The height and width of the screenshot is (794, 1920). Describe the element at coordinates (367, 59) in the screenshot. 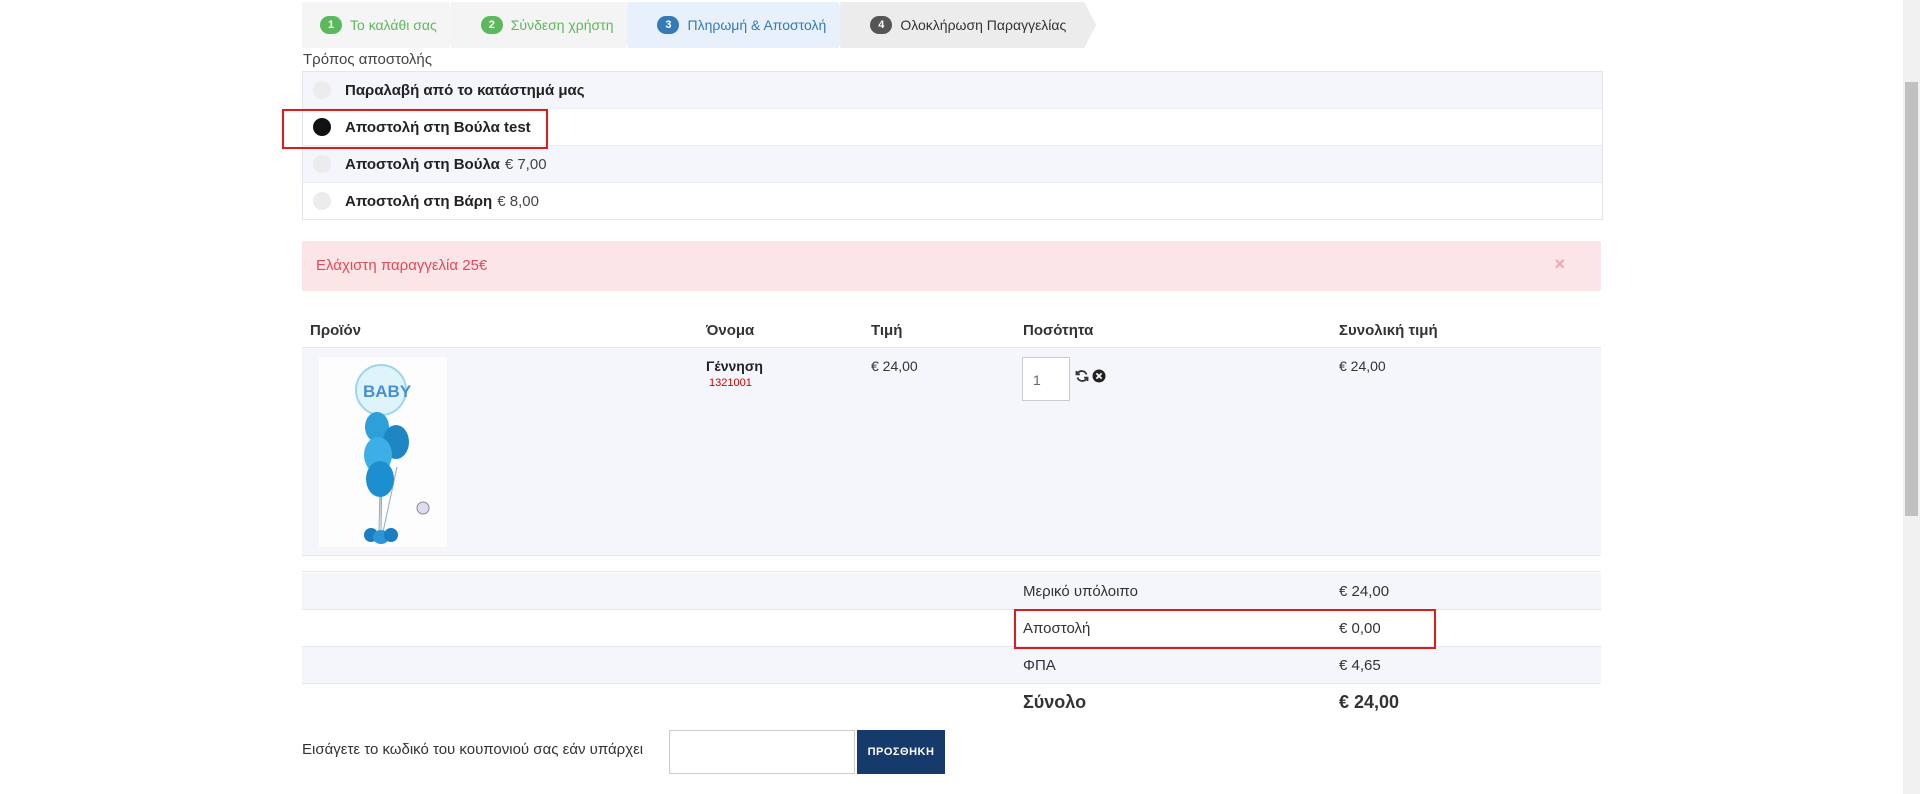

I see `shipping-method-title: Τρόπος αποστολής` at that location.